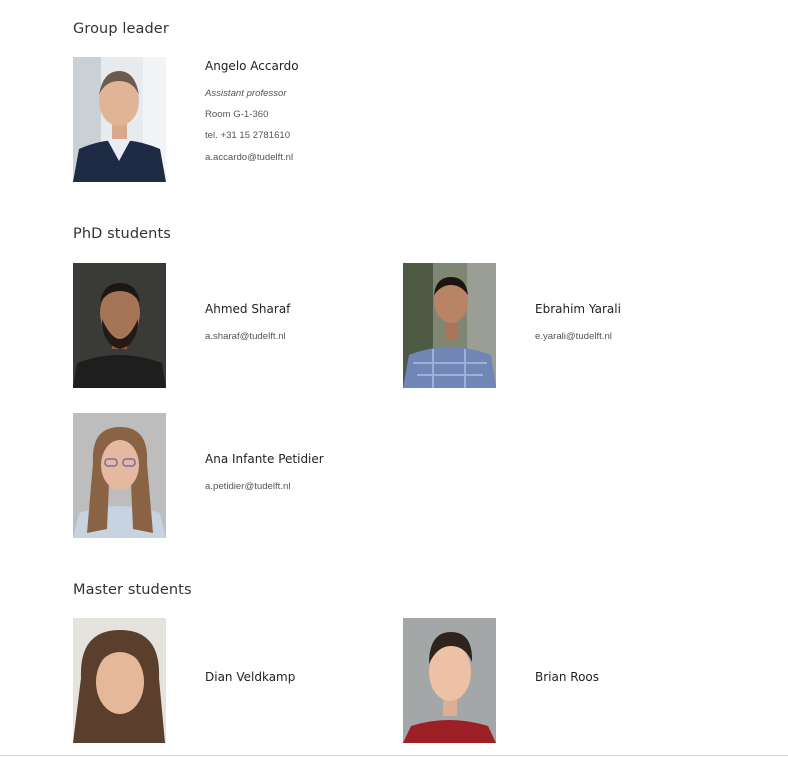 Image resolution: width=788 pixels, height=757 pixels. Describe the element at coordinates (247, 486) in the screenshot. I see `phd-email-ana: a.petidier@tudelft.nl` at that location.